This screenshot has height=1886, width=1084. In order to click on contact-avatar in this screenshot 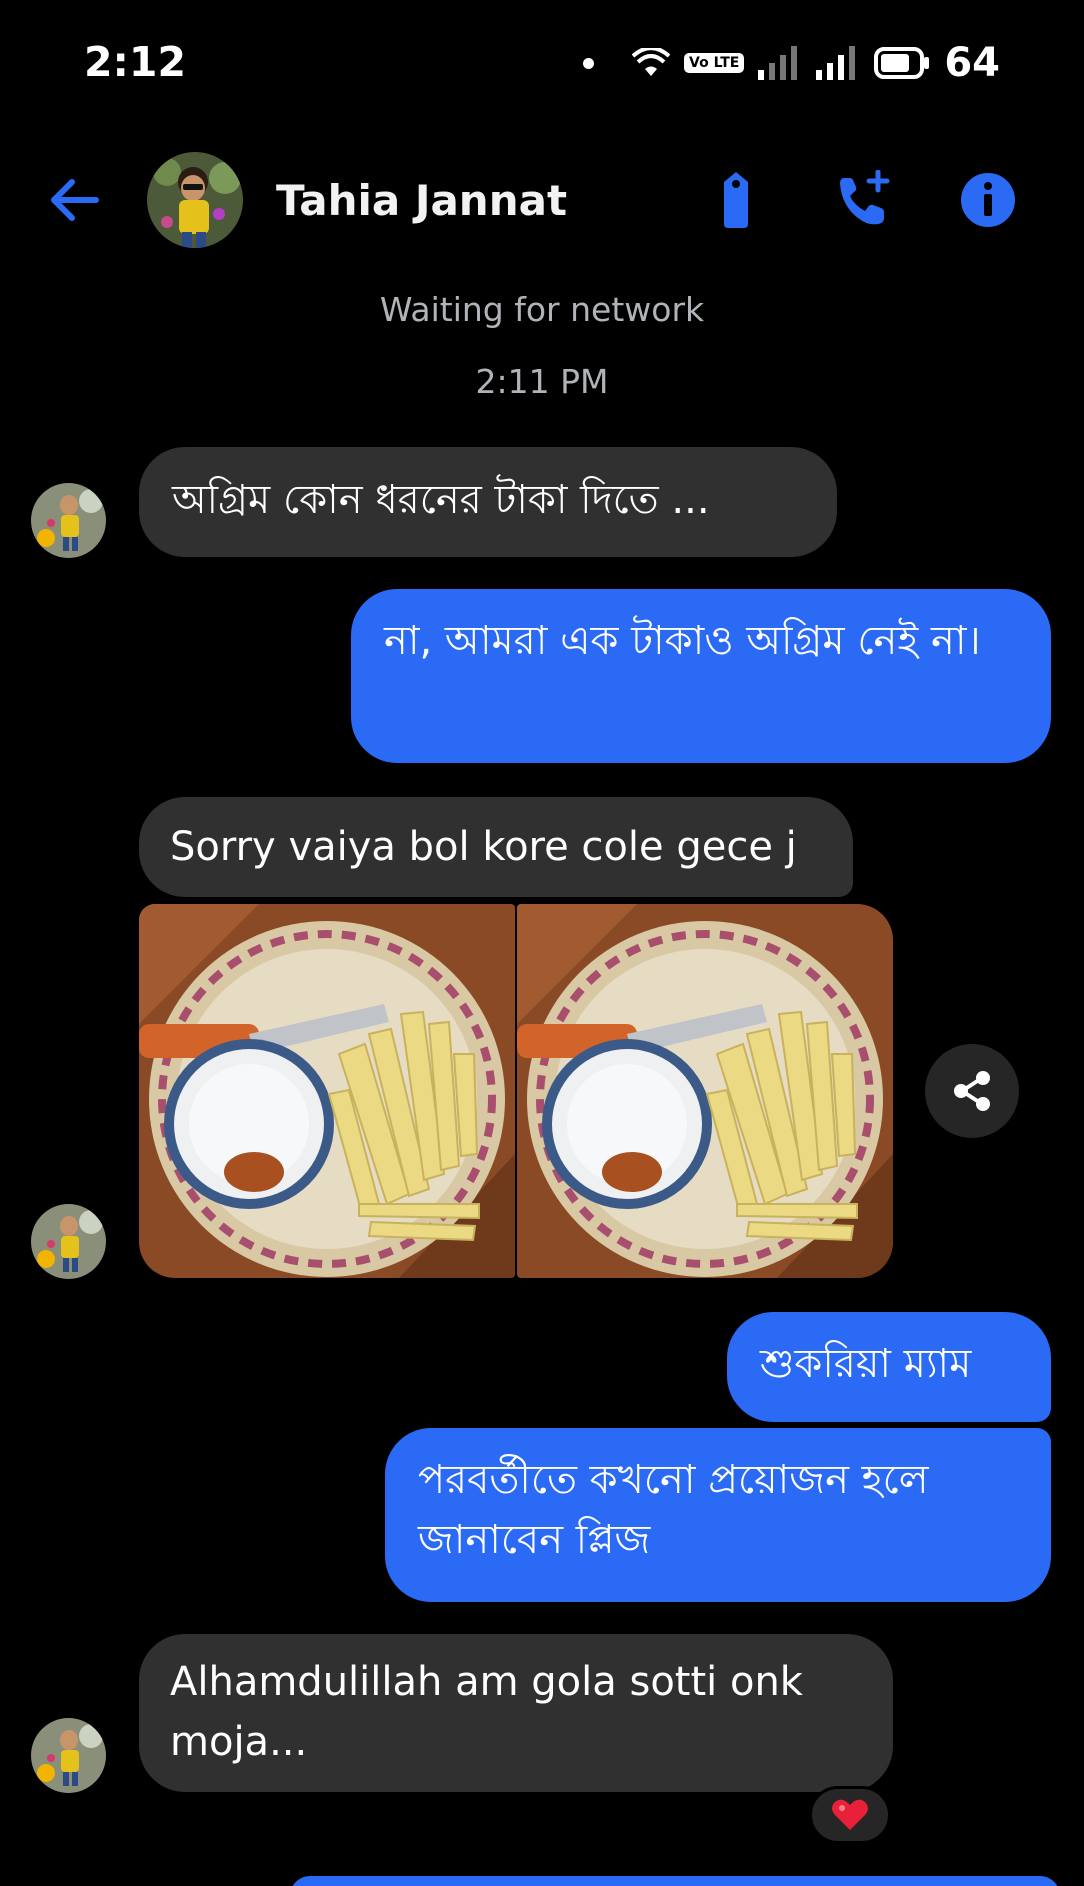, I will do `click(195, 200)`.